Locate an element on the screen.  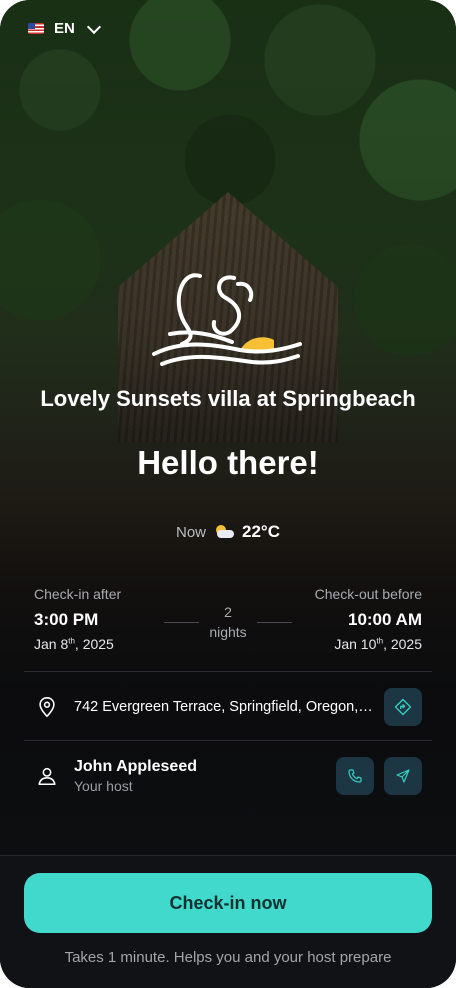
checkout-date: Jan 10th, 2025 is located at coordinates (378, 644).